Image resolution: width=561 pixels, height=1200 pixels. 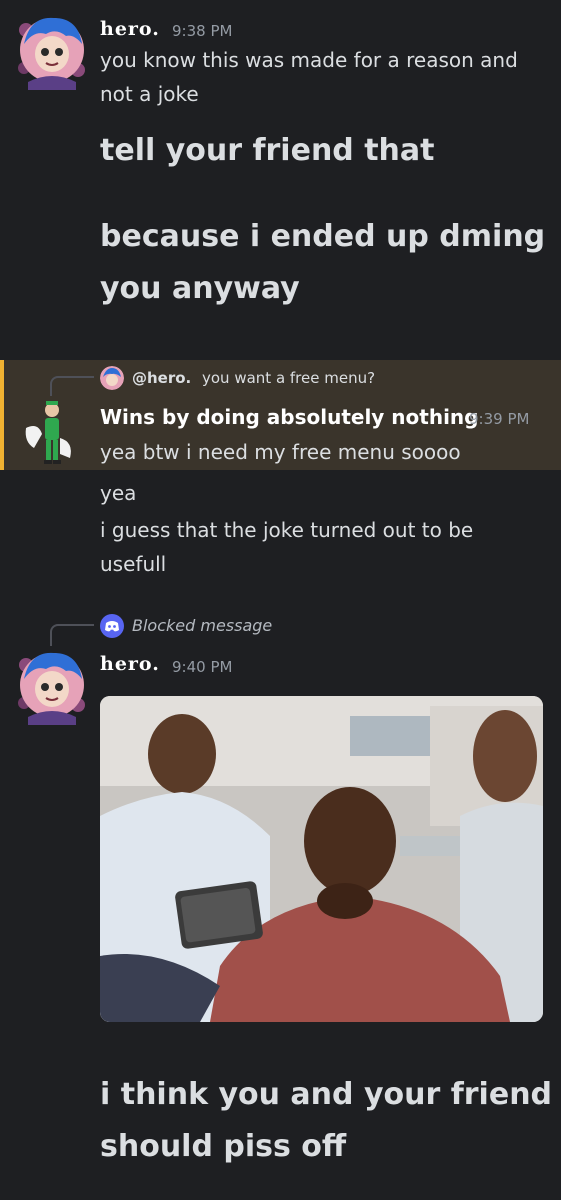 I want to click on message-heading: you anyway, so click(x=200, y=288).